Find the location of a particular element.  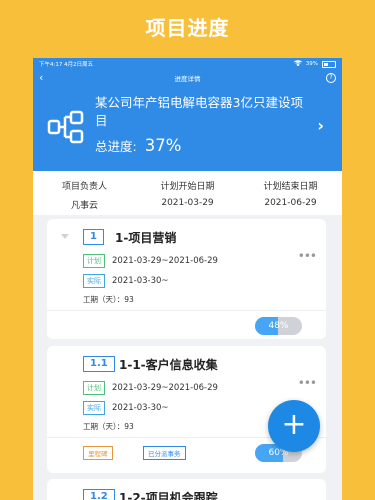

project-name: 某公司年产铝电解电容器3亿只建设项目 is located at coordinates (199, 111).